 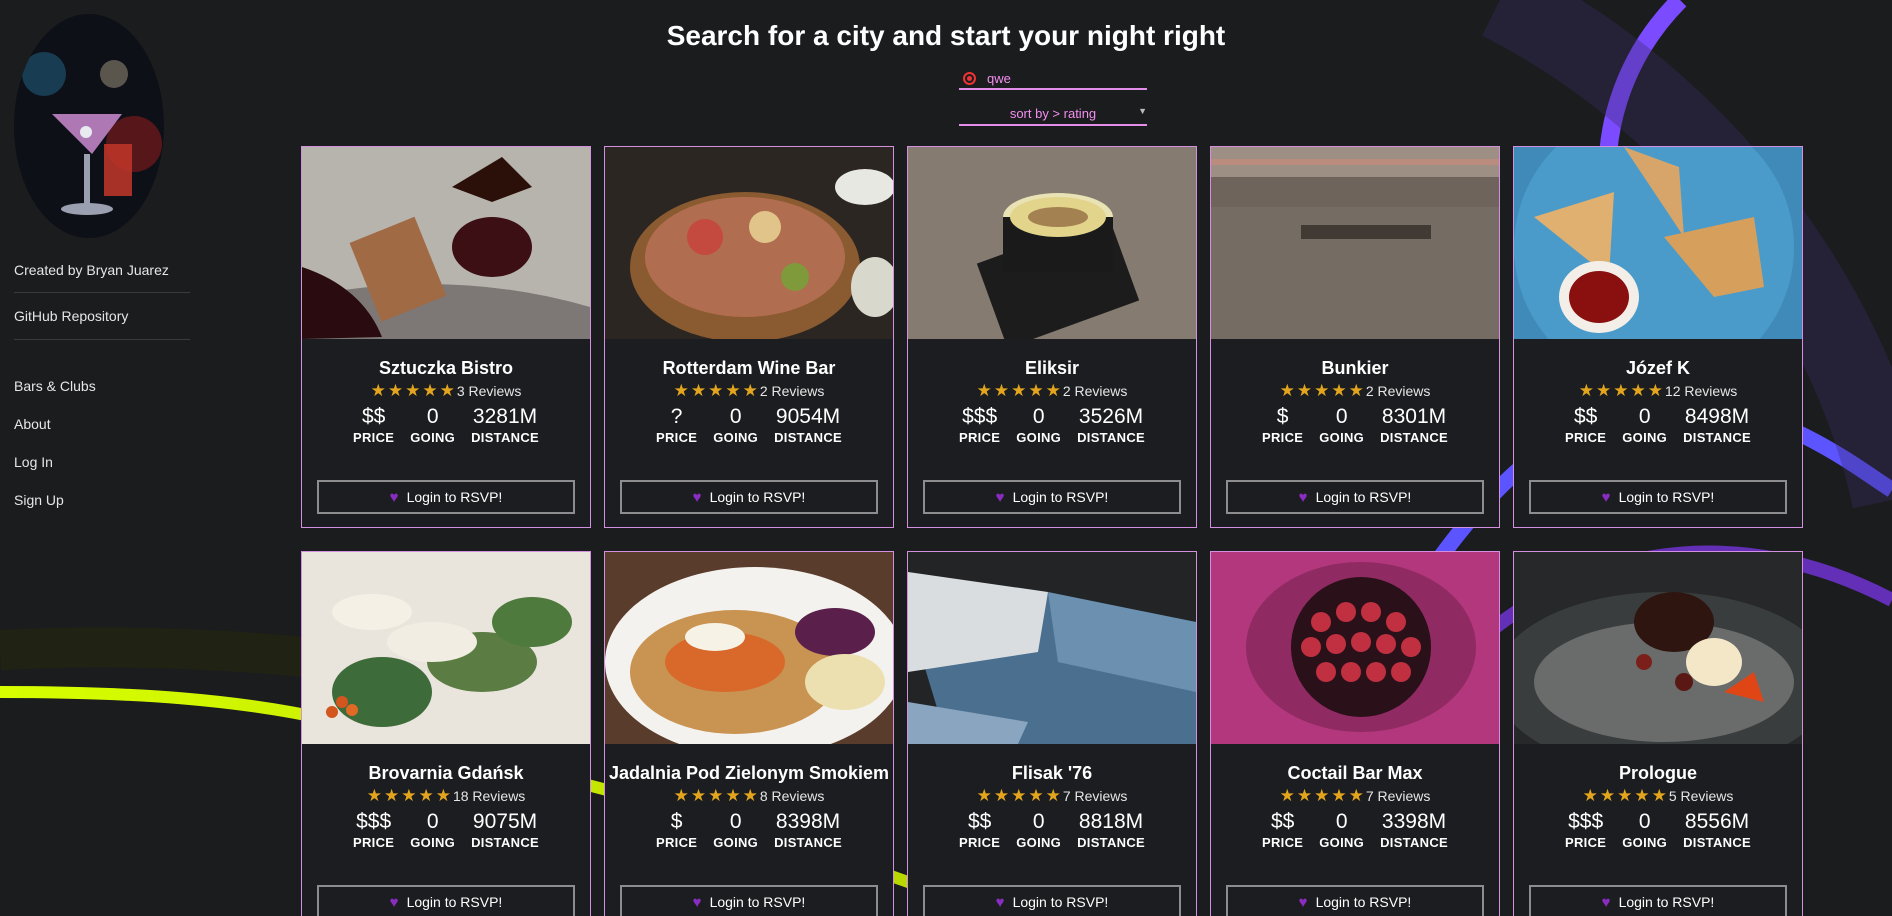 I want to click on distance-value: 9054M, so click(x=808, y=416).